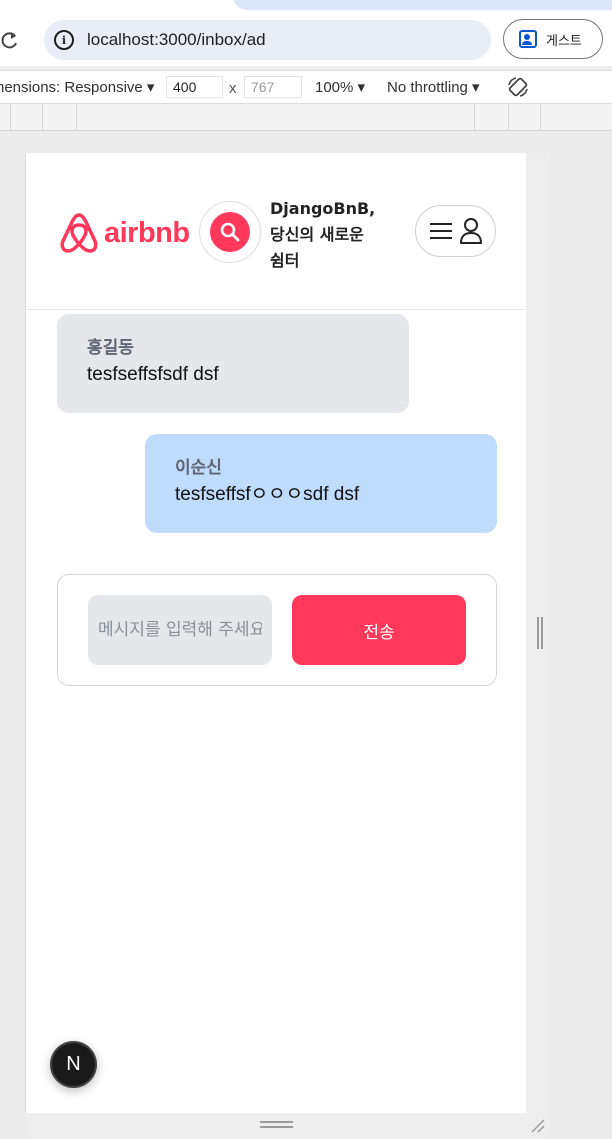 The height and width of the screenshot is (1139, 612). I want to click on message-text: tesfseffsfㅇㅇㅇsdf dsf, so click(267, 494).